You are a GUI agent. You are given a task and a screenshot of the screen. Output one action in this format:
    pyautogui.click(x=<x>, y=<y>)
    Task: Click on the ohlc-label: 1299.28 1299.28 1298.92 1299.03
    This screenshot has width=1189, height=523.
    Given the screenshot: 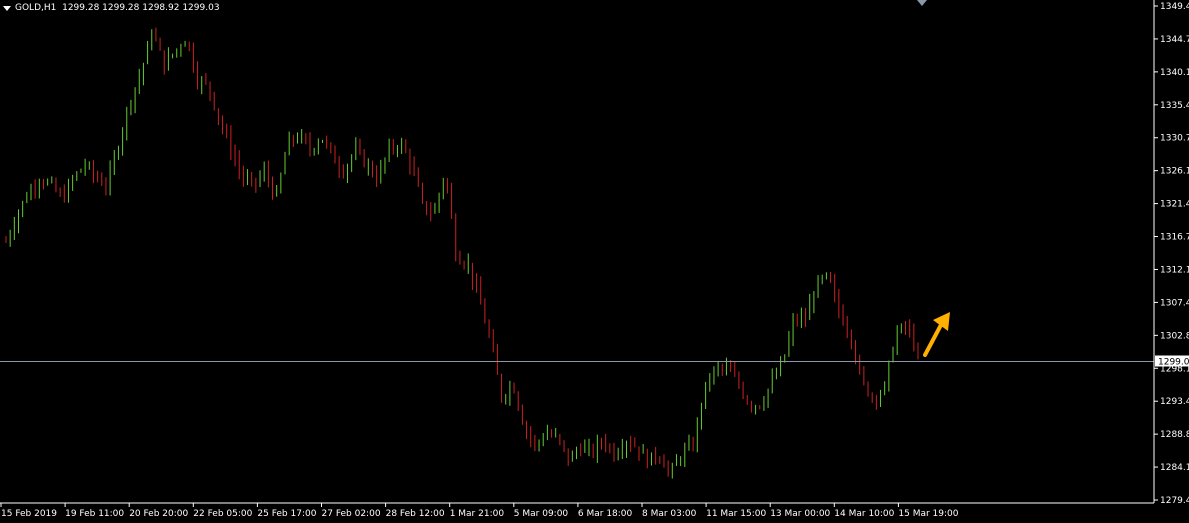 What is the action you would take?
    pyautogui.click(x=141, y=8)
    